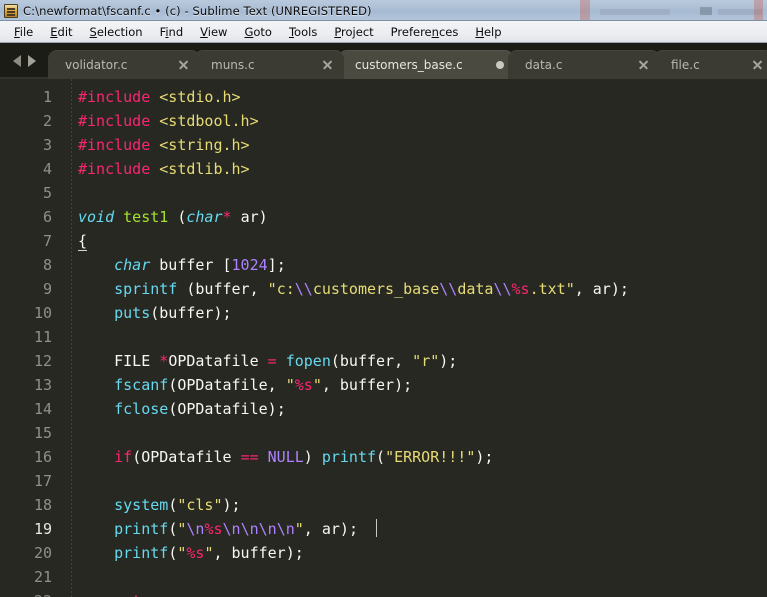 Image resolution: width=767 pixels, height=597 pixels. Describe the element at coordinates (409, 64) in the screenshot. I see `tab-label: customers_base.c` at that location.